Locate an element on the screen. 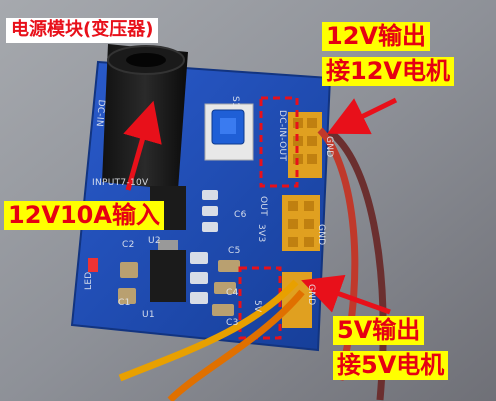  silk-u1: U1 is located at coordinates (148, 315).